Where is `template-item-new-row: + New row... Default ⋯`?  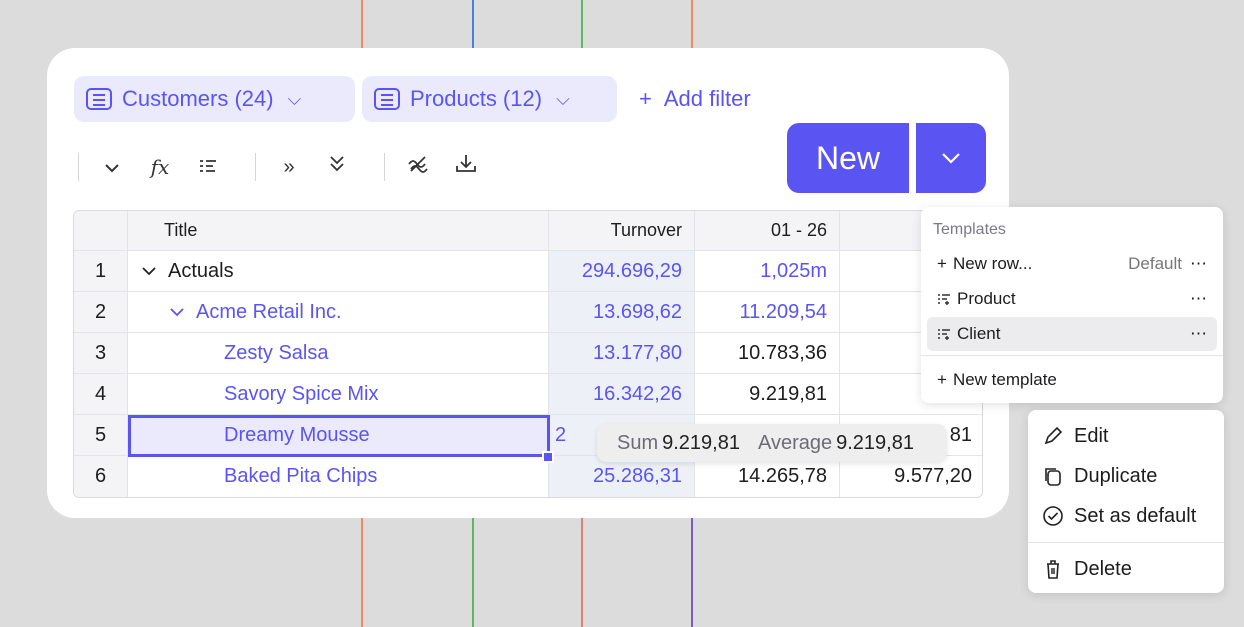
template-item-new-row: + New row... Default ⋯ is located at coordinates (1072, 264).